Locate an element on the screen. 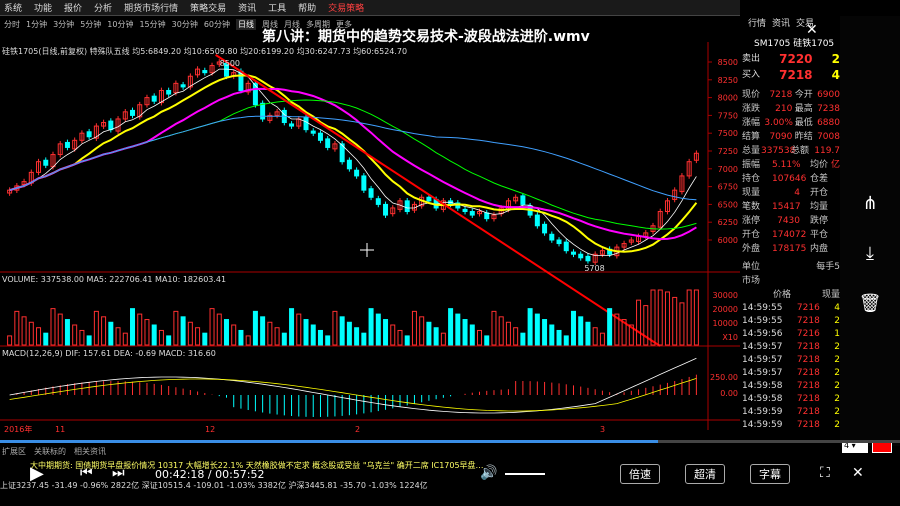 The image size is (900, 506). menu-item: 工具 is located at coordinates (277, 7).